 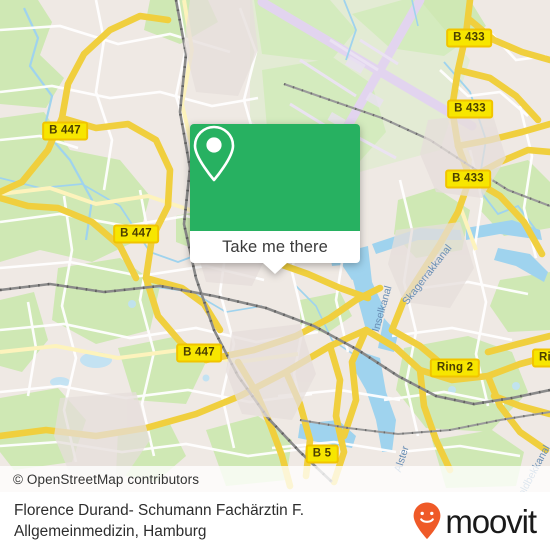 I want to click on popup-tail, so click(x=275, y=268).